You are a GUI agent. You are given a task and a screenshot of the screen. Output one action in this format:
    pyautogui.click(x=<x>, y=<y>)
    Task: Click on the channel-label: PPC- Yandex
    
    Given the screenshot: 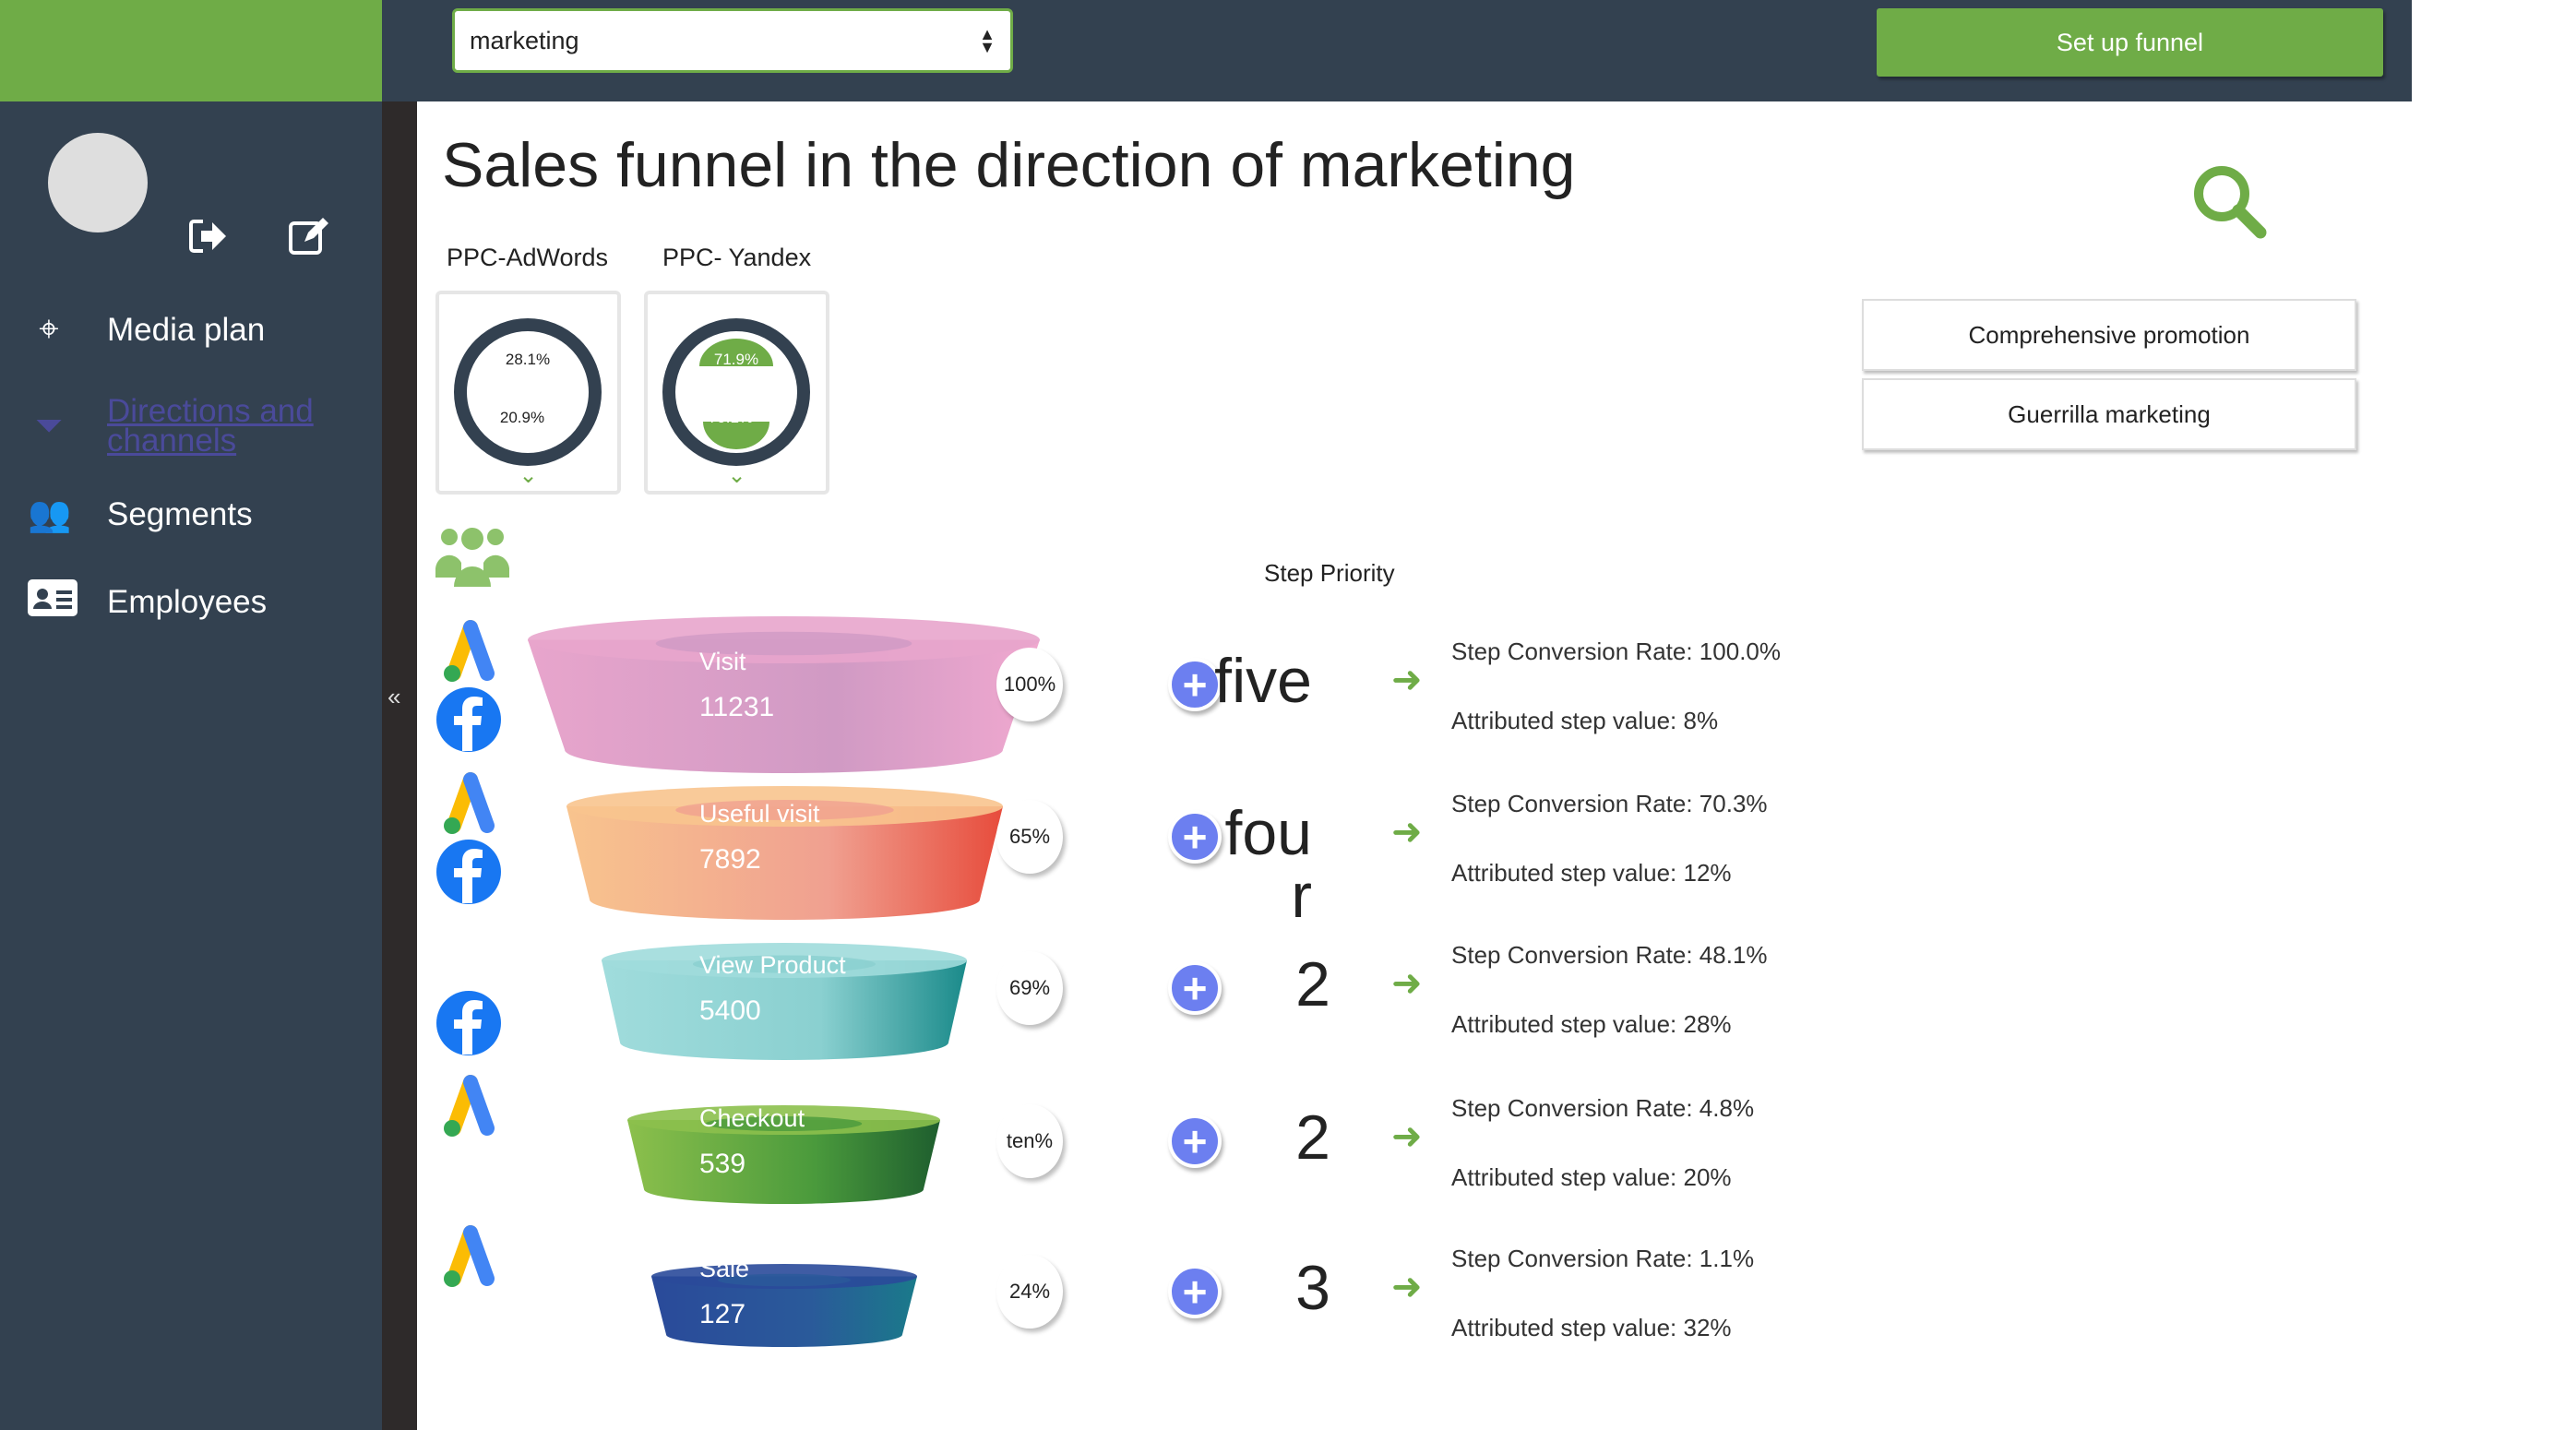 What is the action you would take?
    pyautogui.click(x=737, y=257)
    